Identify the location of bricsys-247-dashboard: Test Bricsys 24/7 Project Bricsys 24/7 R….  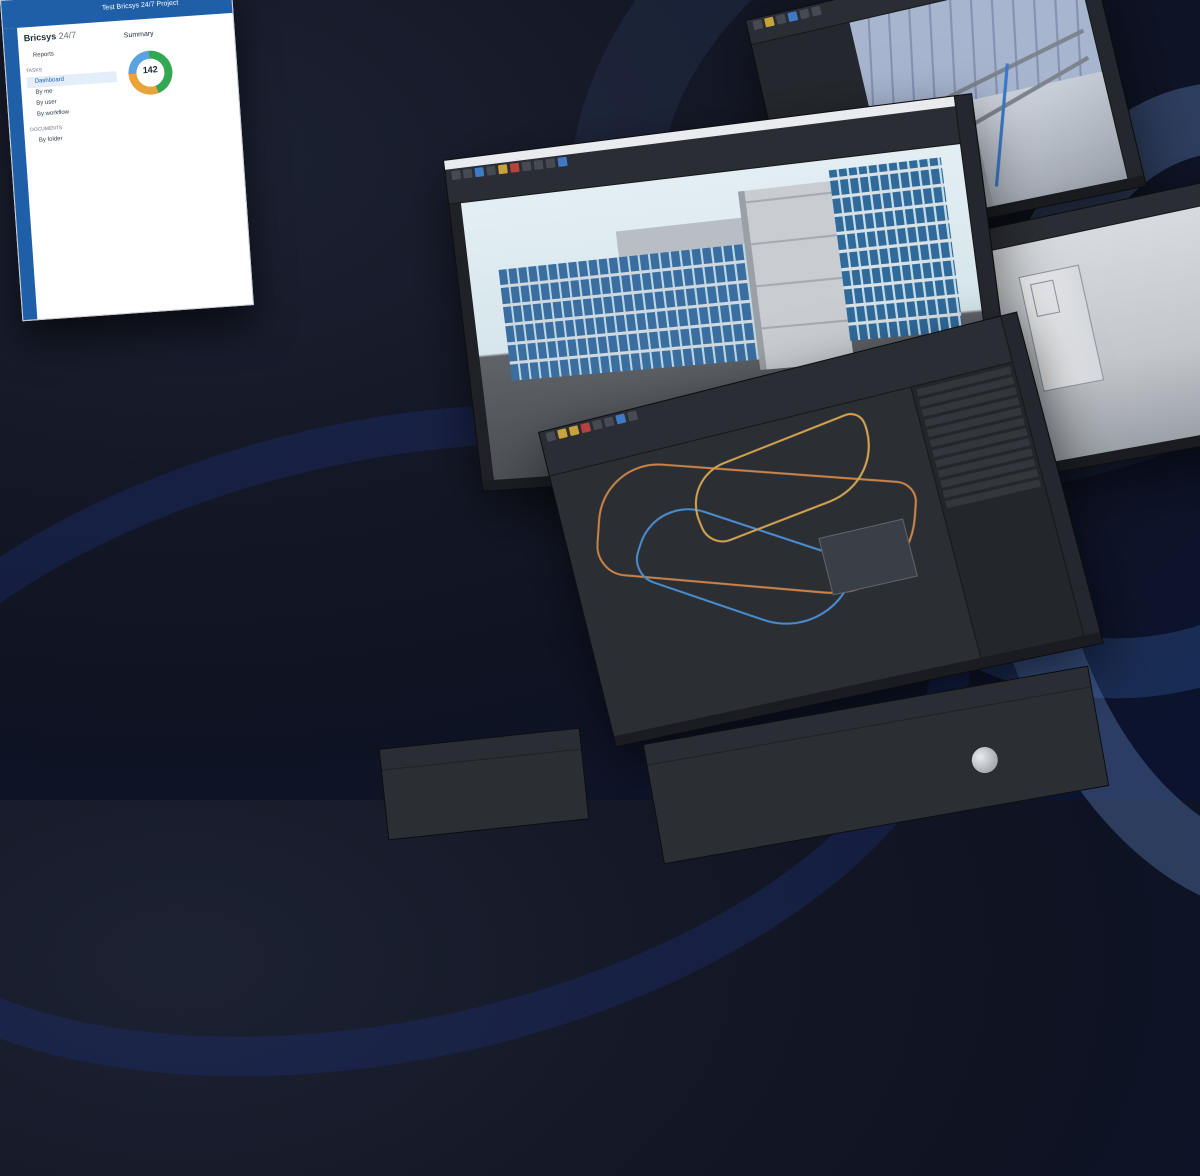
(127, 161).